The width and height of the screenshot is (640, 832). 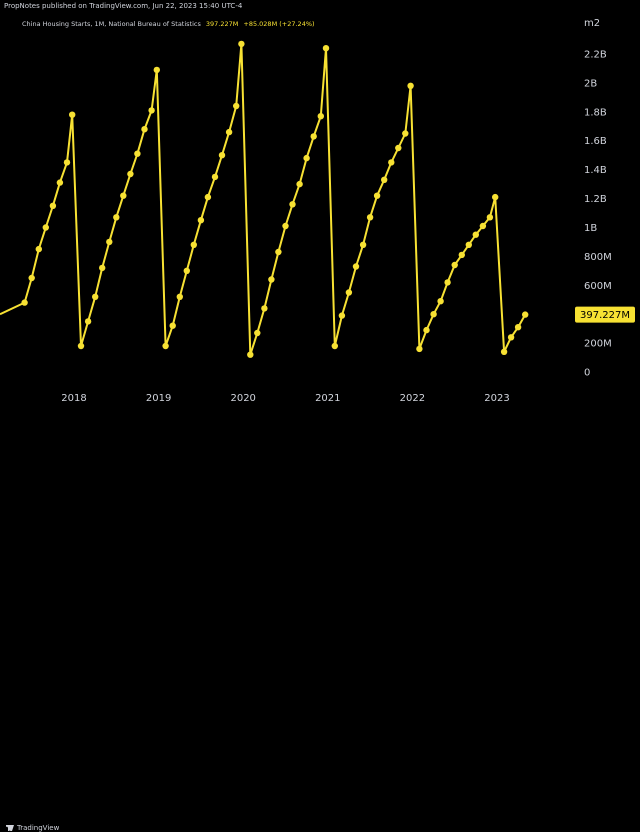 I want to click on tradingview-logo: TradingView, so click(x=32, y=828).